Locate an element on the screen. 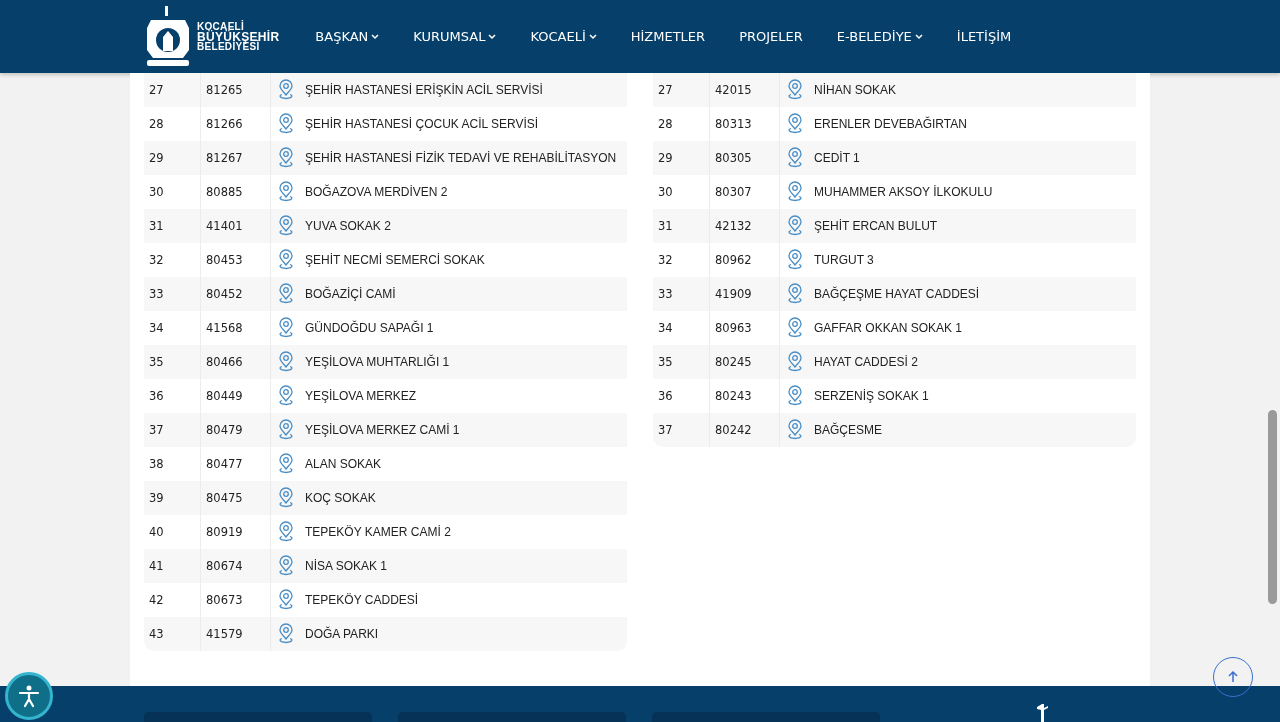  logo-text: BÜYÜKŞEHİR is located at coordinates (238, 36).